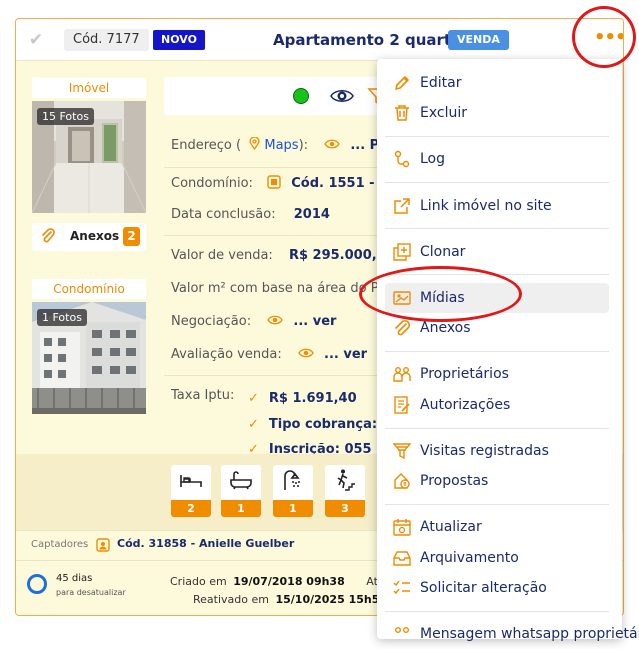 This screenshot has height=649, width=639. Describe the element at coordinates (402, 451) in the screenshot. I see `funnel-icon` at that location.